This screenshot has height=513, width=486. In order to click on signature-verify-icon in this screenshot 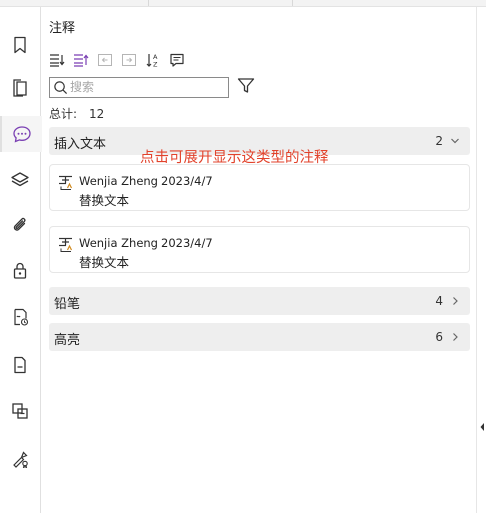, I will do `click(21, 317)`.